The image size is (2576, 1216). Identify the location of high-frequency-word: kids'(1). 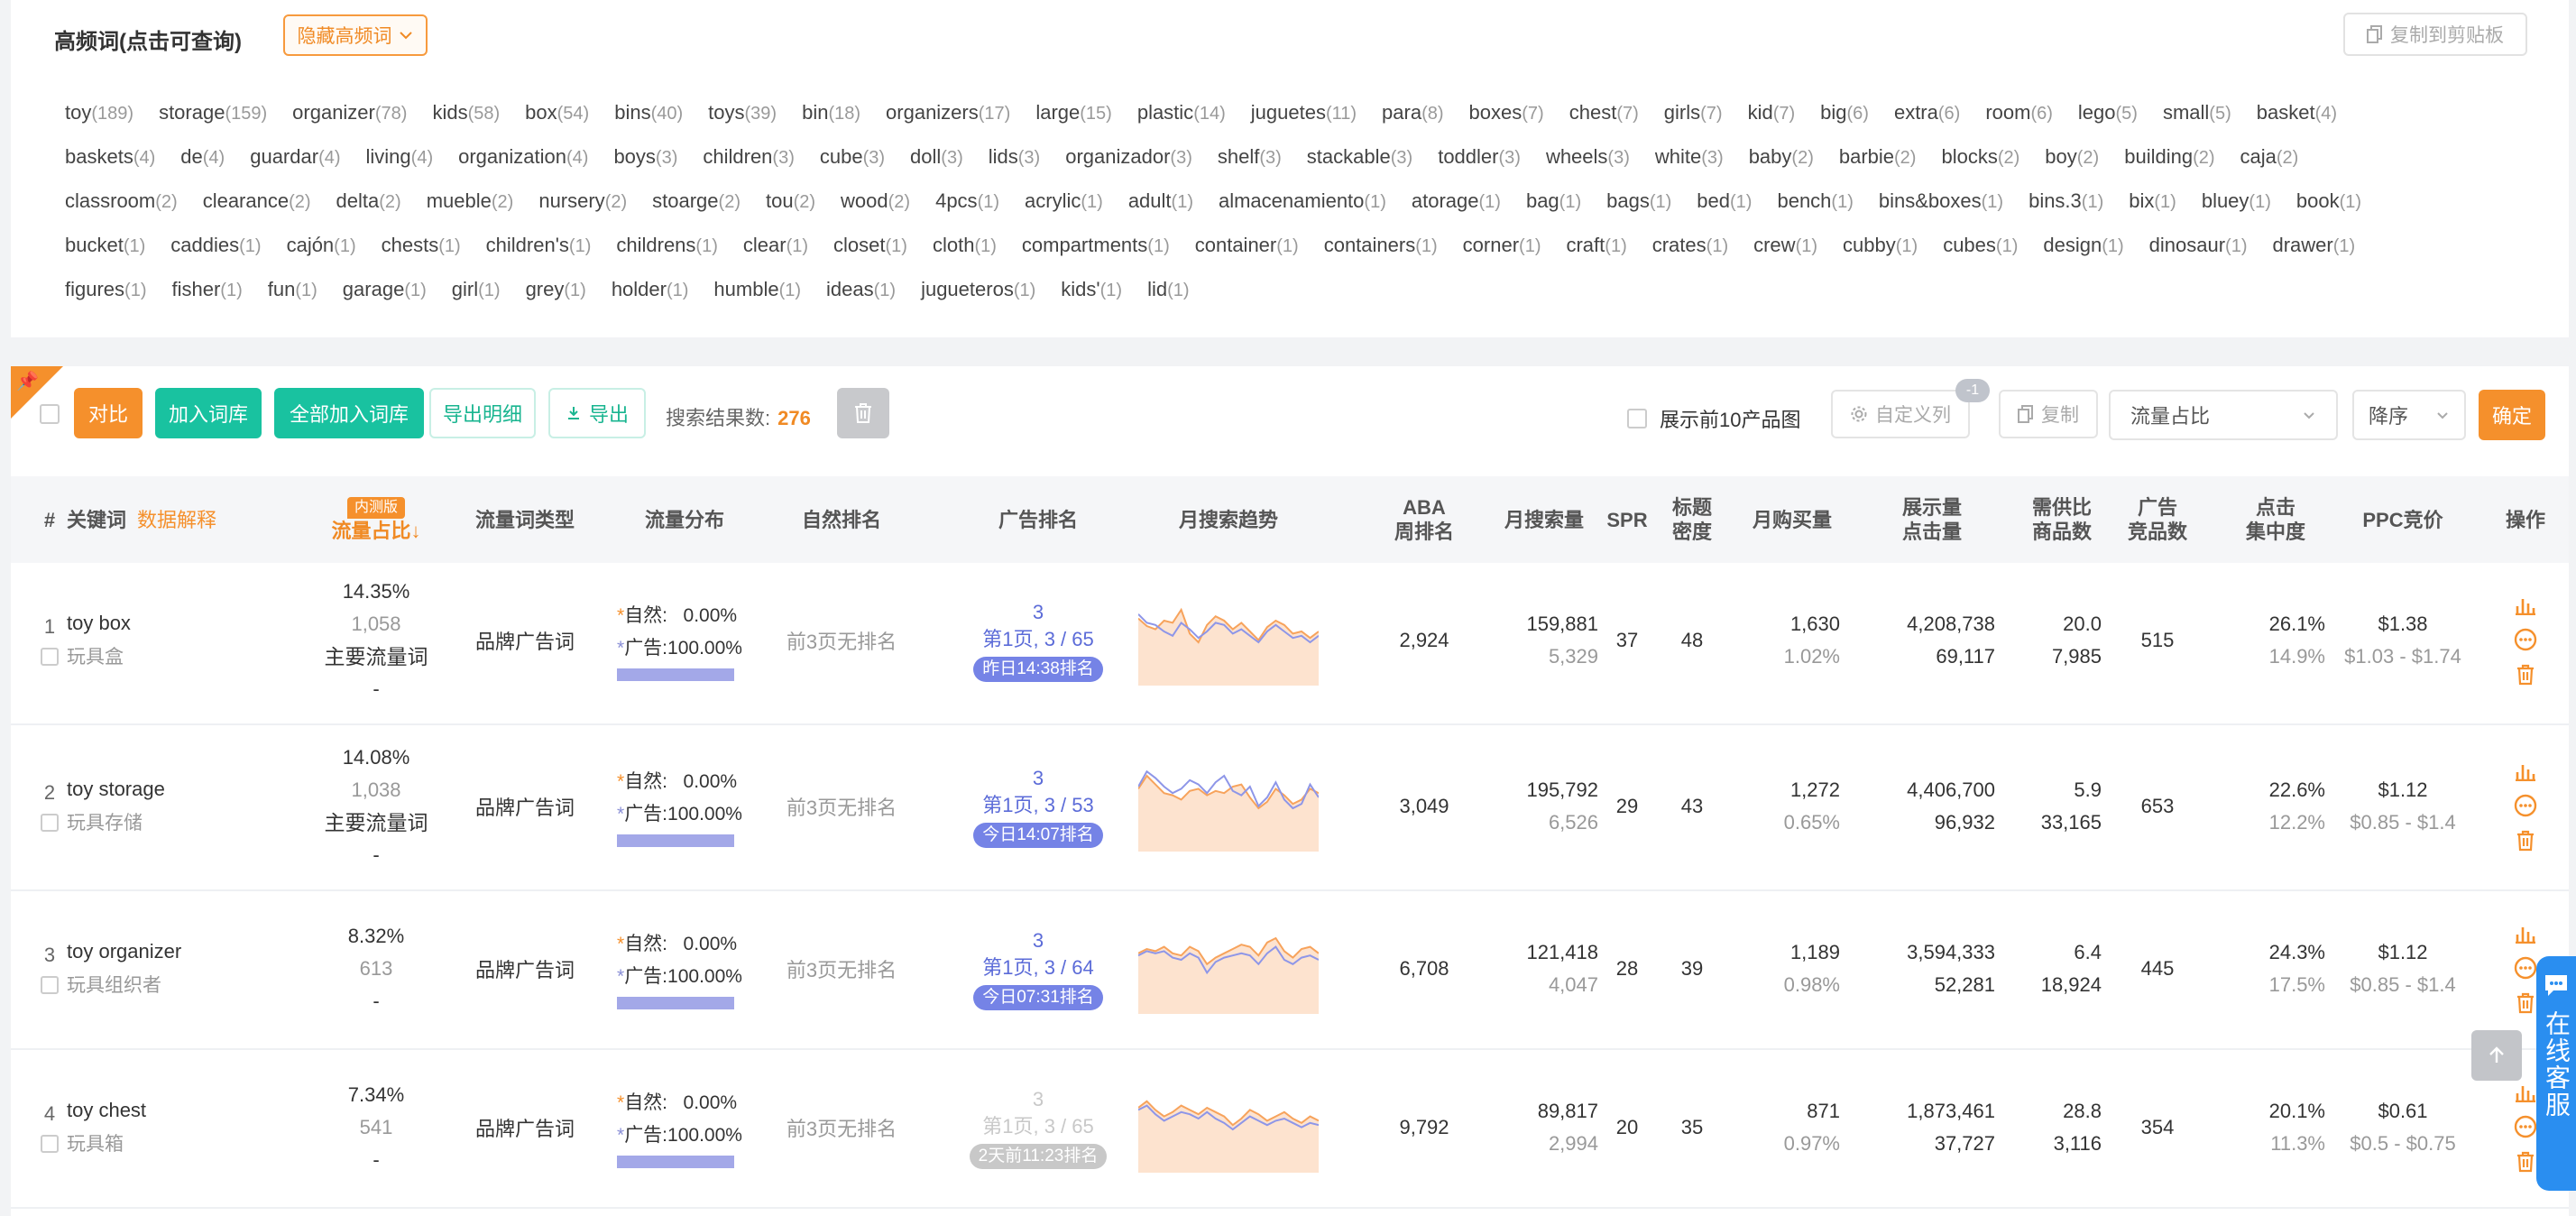
(1092, 289).